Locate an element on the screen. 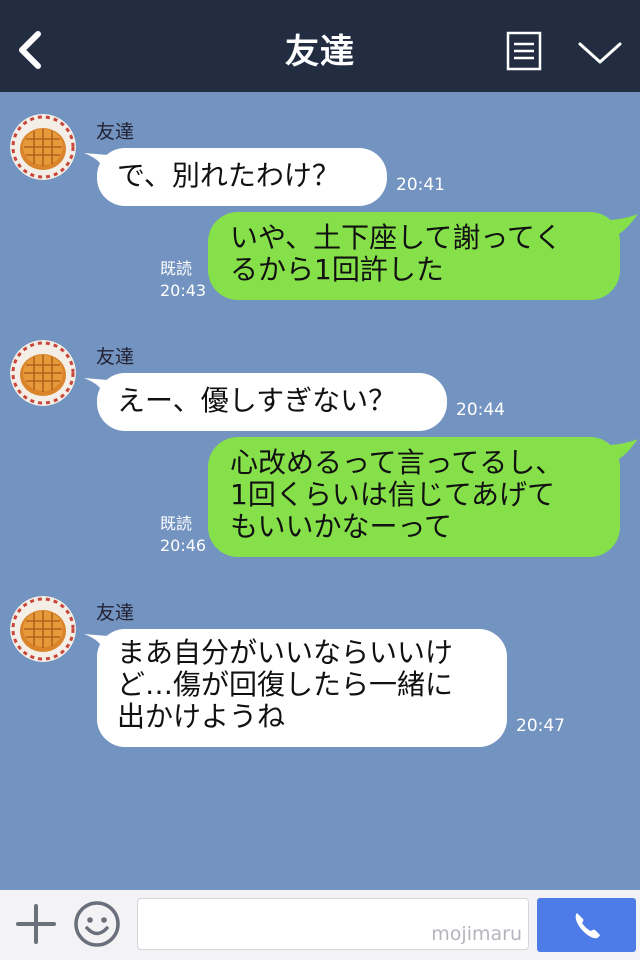 This screenshot has width=640, height=960. read-receipt: 既読 20:46 is located at coordinates (183, 535).